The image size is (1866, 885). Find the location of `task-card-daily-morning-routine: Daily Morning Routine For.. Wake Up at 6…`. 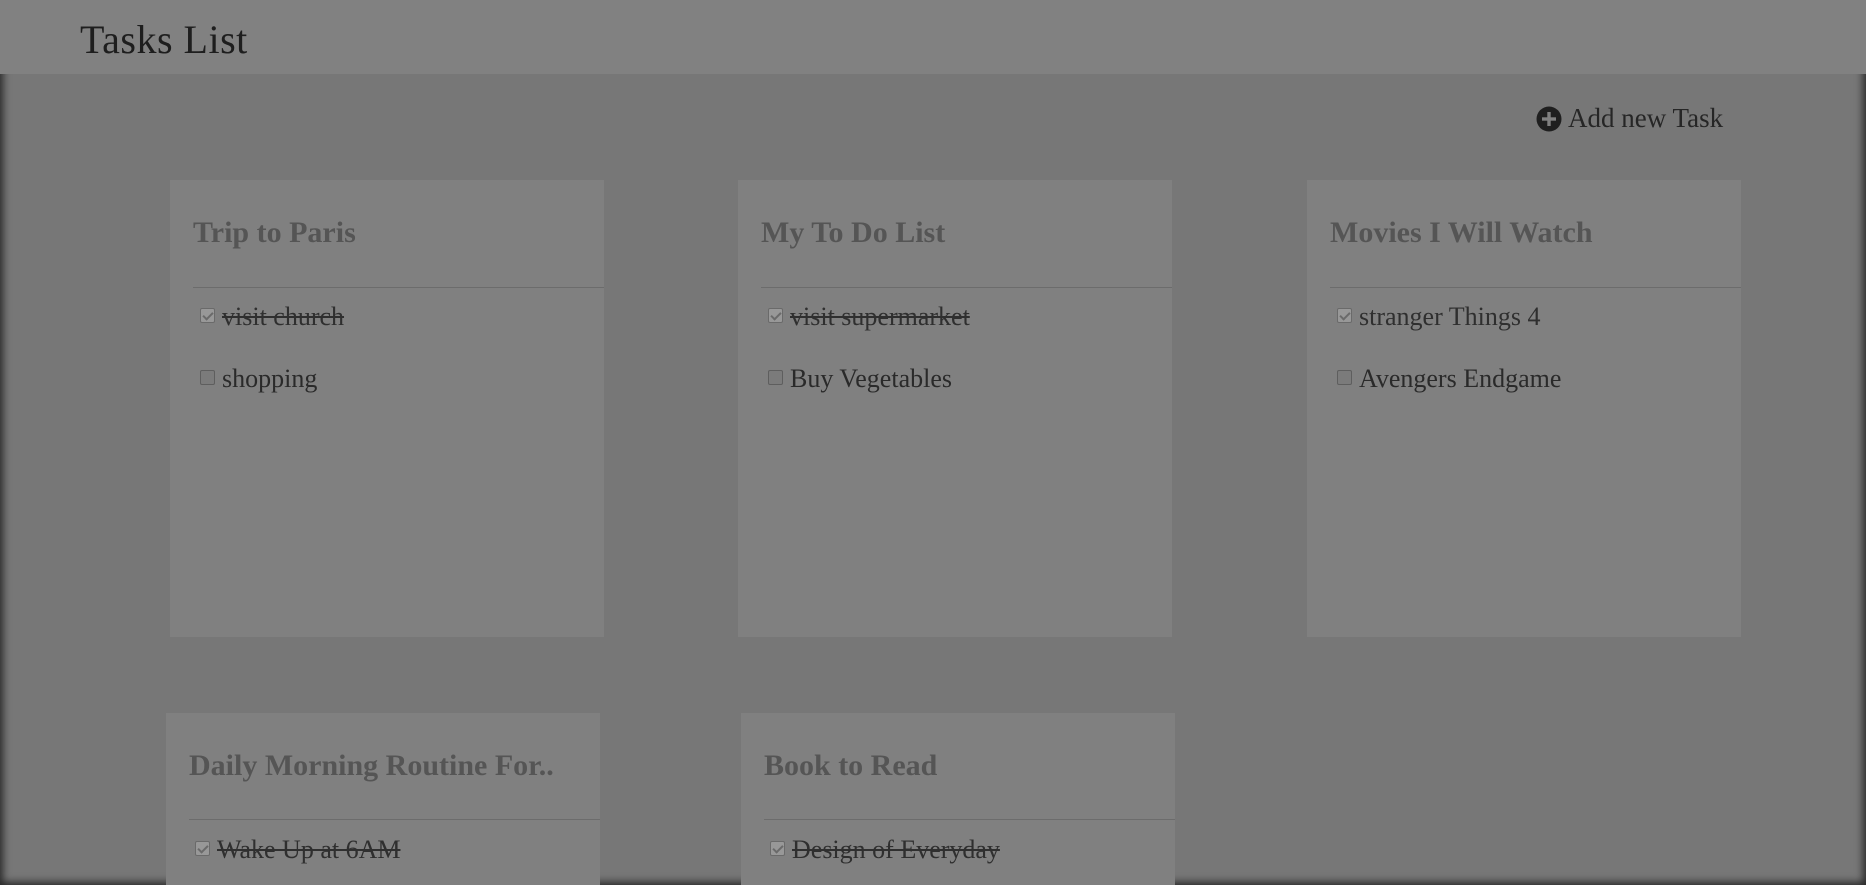

task-card-daily-morning-routine: Daily Morning Routine For.. Wake Up at 6… is located at coordinates (383, 799).